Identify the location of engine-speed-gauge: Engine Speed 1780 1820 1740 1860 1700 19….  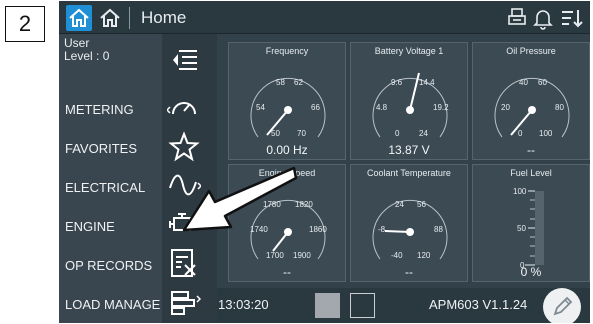
(287, 223).